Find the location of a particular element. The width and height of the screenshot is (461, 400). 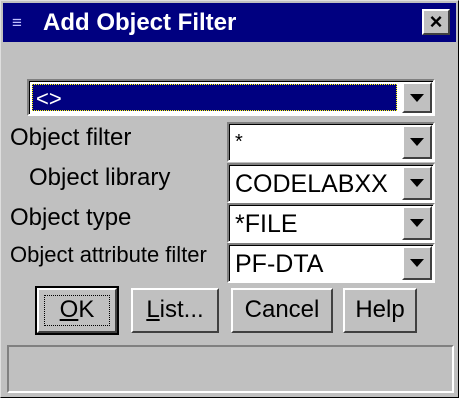

filter-type-combo: <> is located at coordinates (231, 97).